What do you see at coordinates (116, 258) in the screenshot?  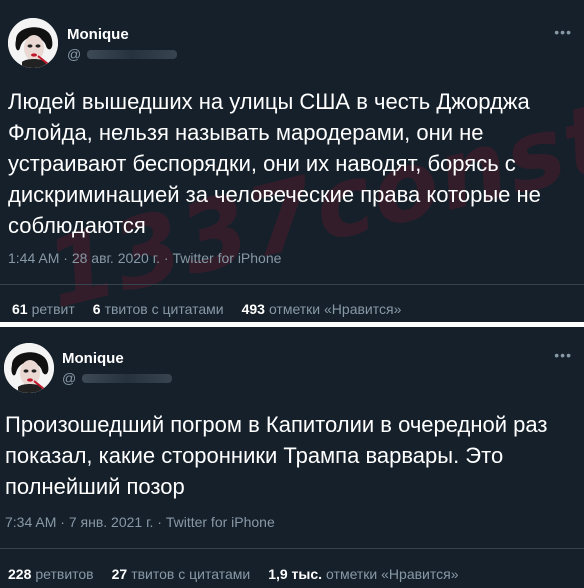 I see `tweet-date: 28 авг. 2020 г.` at bounding box center [116, 258].